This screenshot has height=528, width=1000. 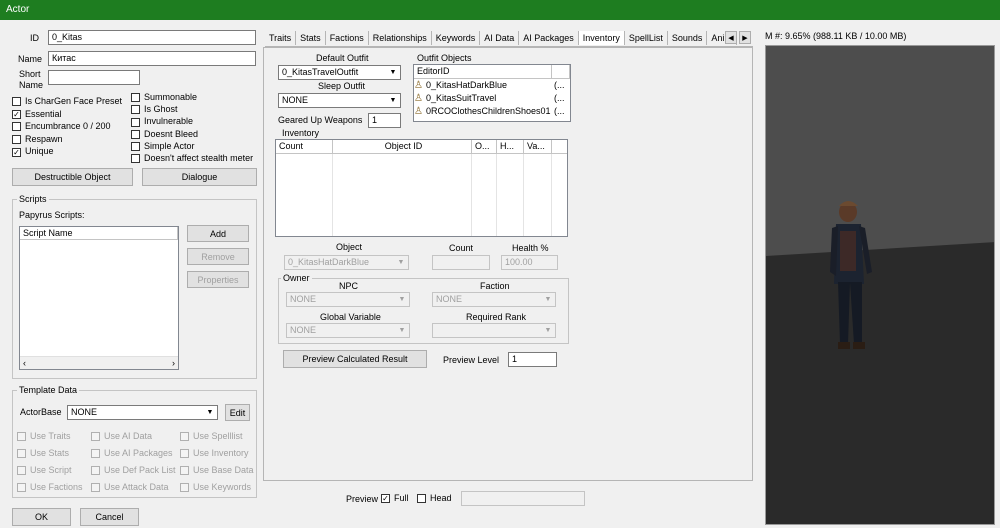 What do you see at coordinates (421, 499) in the screenshot?
I see `head-check` at bounding box center [421, 499].